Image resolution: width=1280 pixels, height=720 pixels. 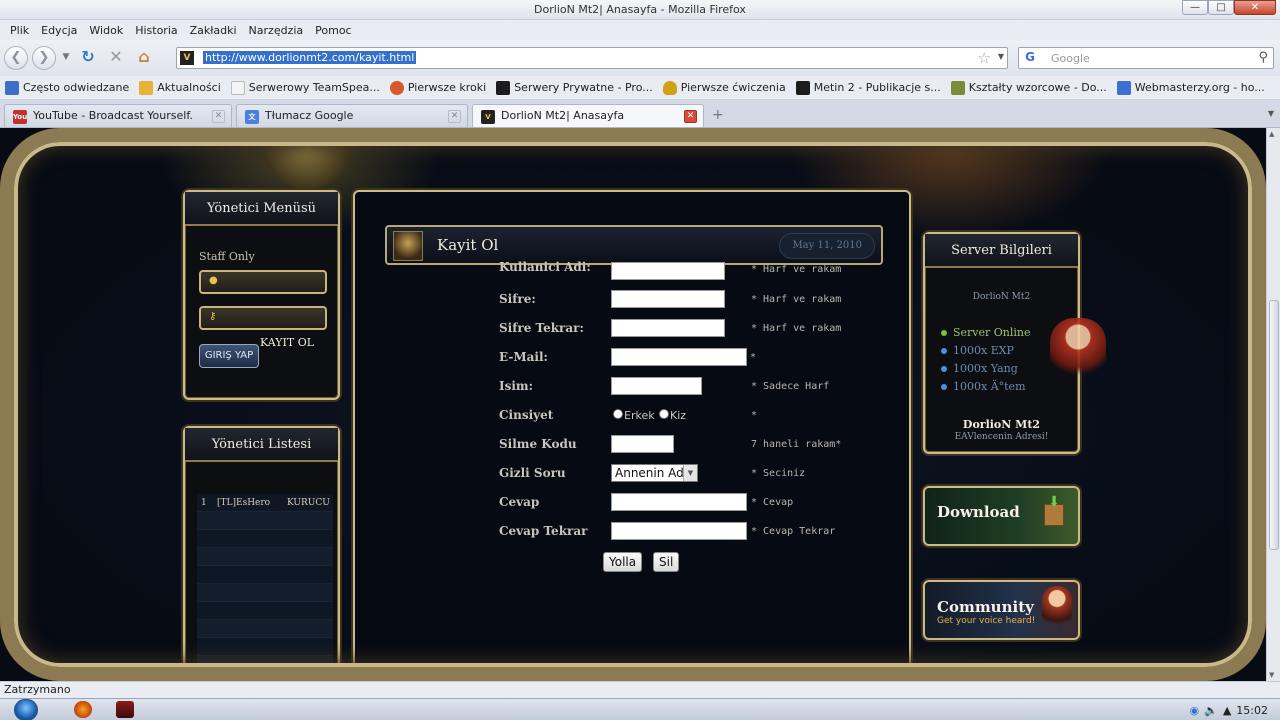 I want to click on firefox-taskbar-icon, so click(x=83, y=709).